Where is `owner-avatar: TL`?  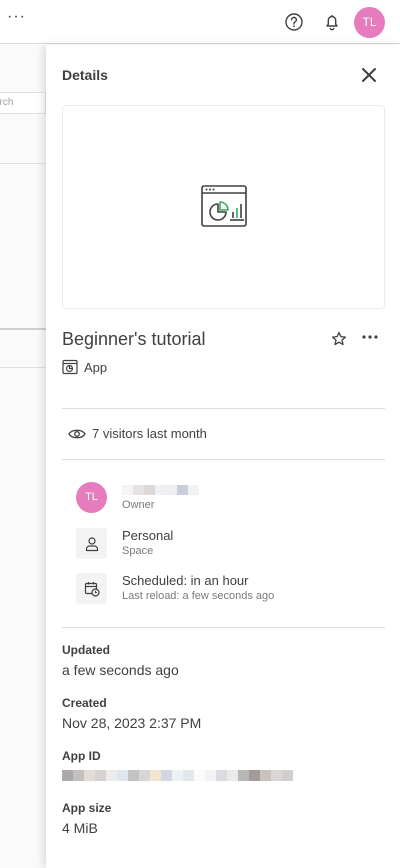 owner-avatar: TL is located at coordinates (91, 497).